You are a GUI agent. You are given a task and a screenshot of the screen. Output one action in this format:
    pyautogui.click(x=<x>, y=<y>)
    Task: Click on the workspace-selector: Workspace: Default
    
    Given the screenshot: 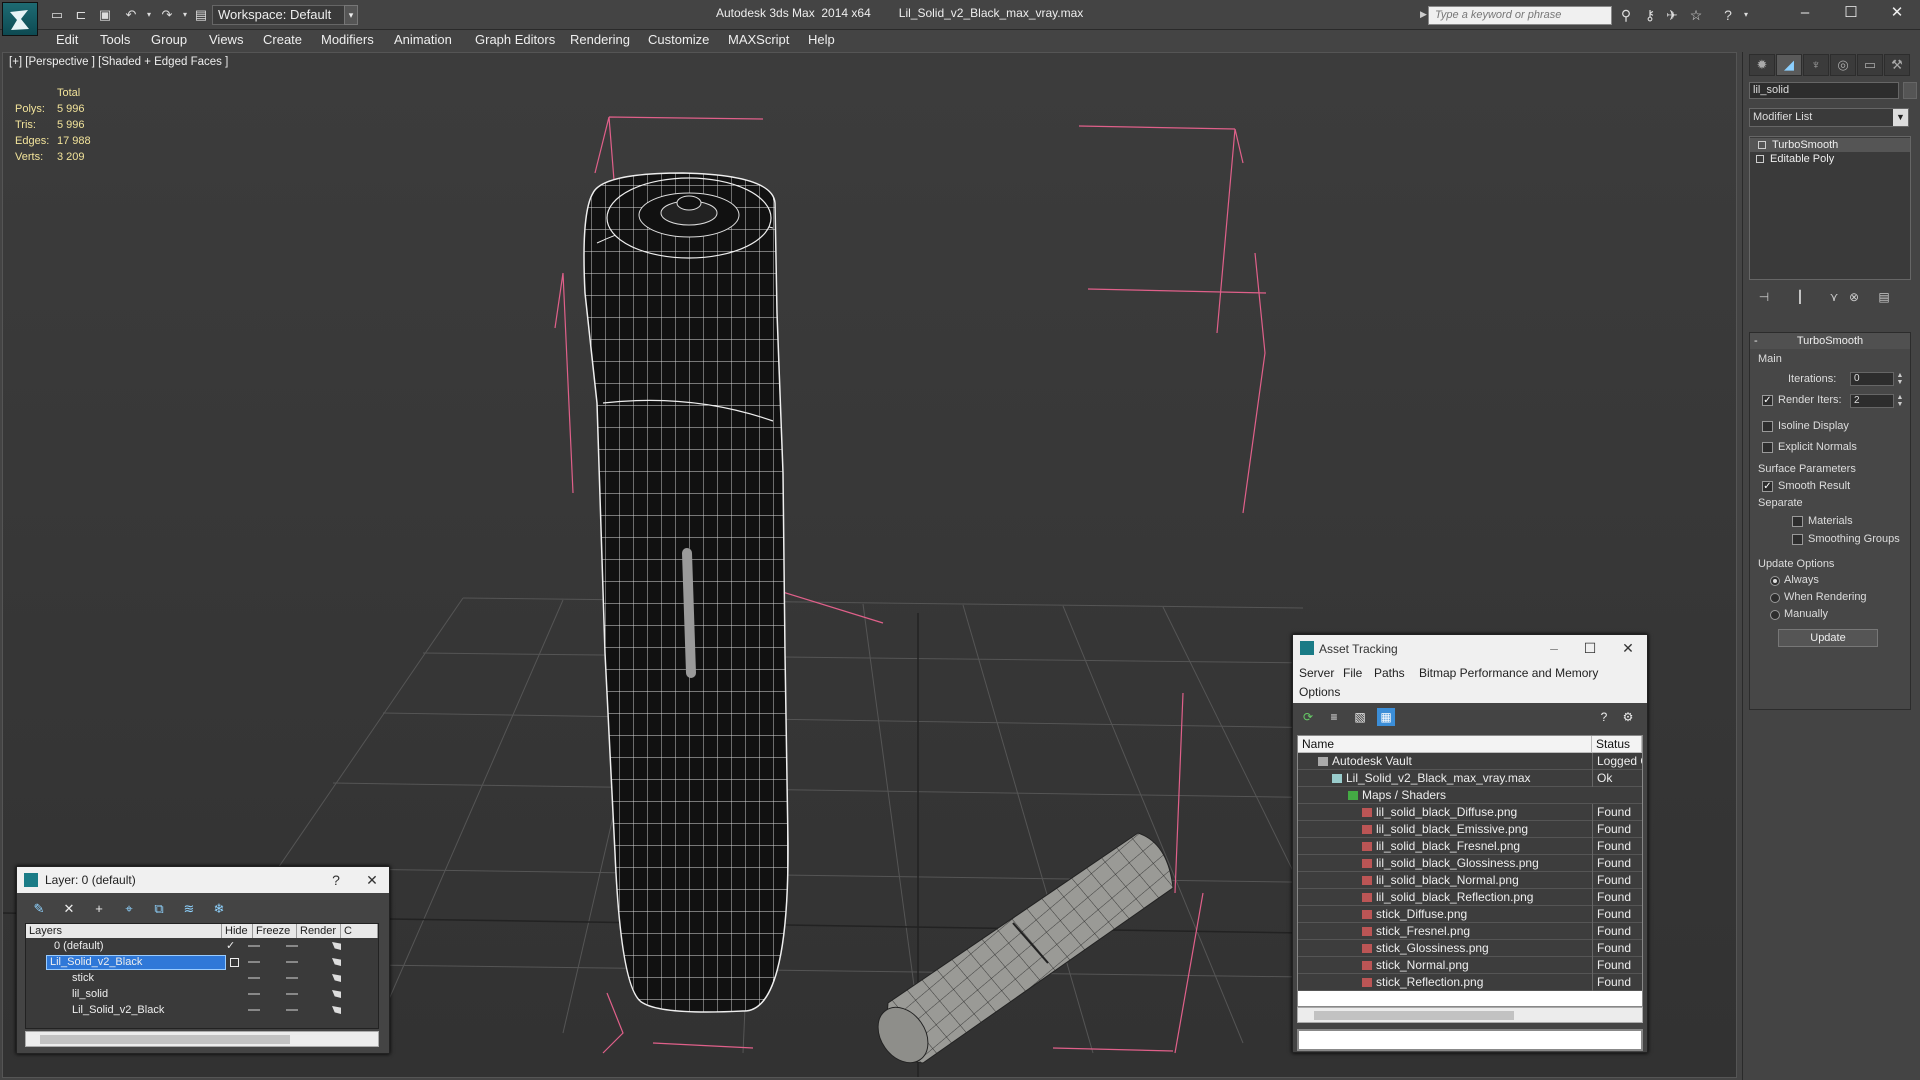 What is the action you would take?
    pyautogui.click(x=285, y=15)
    